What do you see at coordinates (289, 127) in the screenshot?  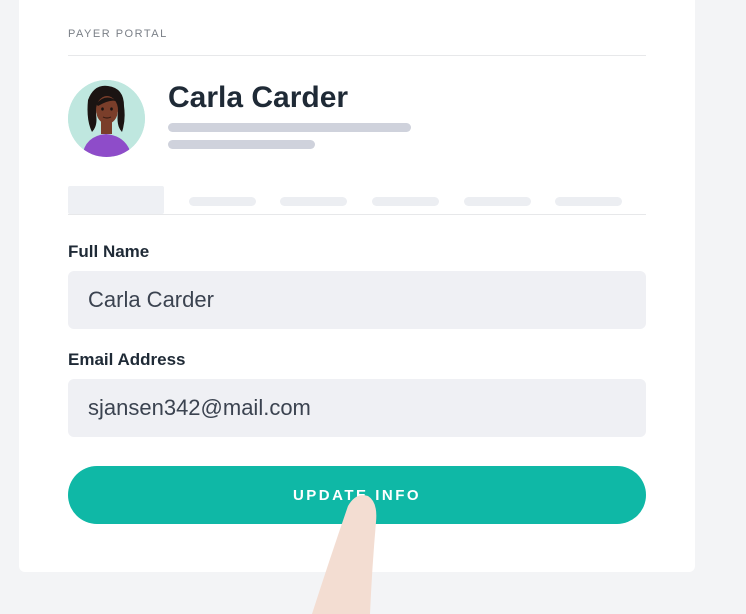 I see `profile-subtitle-placeholder` at bounding box center [289, 127].